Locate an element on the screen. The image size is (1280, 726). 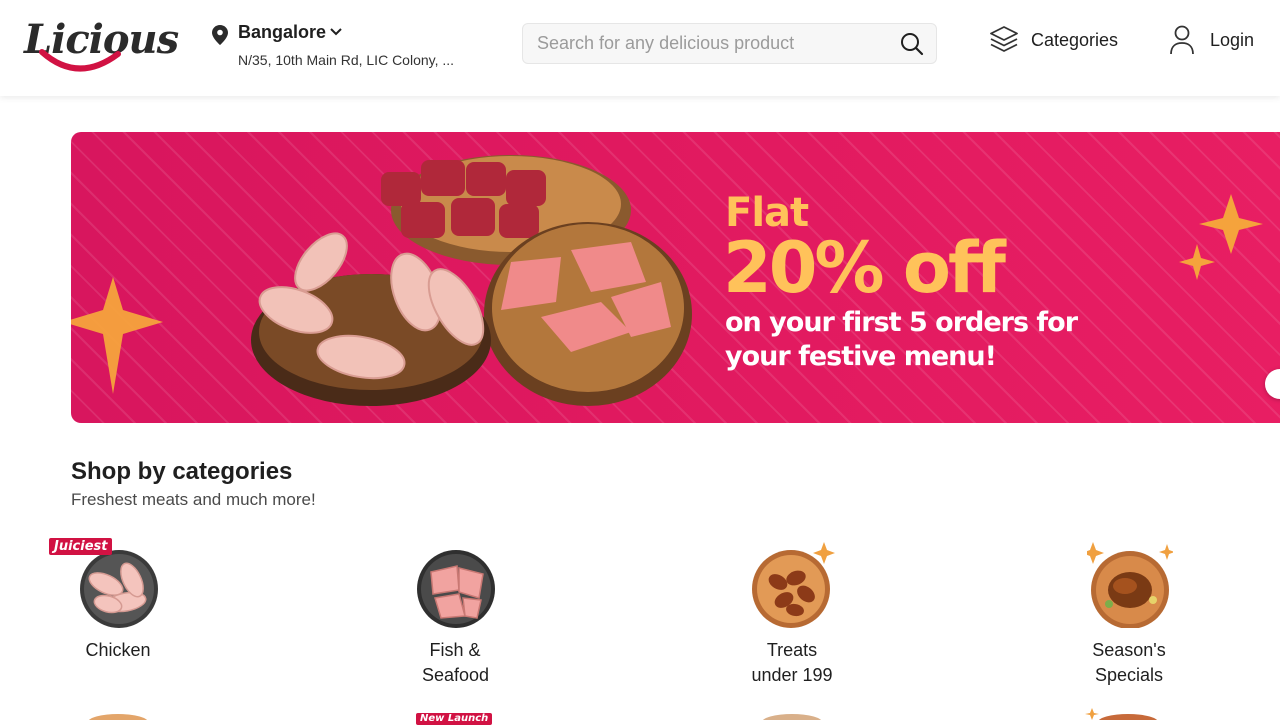
chevron-down-icon is located at coordinates (336, 32).